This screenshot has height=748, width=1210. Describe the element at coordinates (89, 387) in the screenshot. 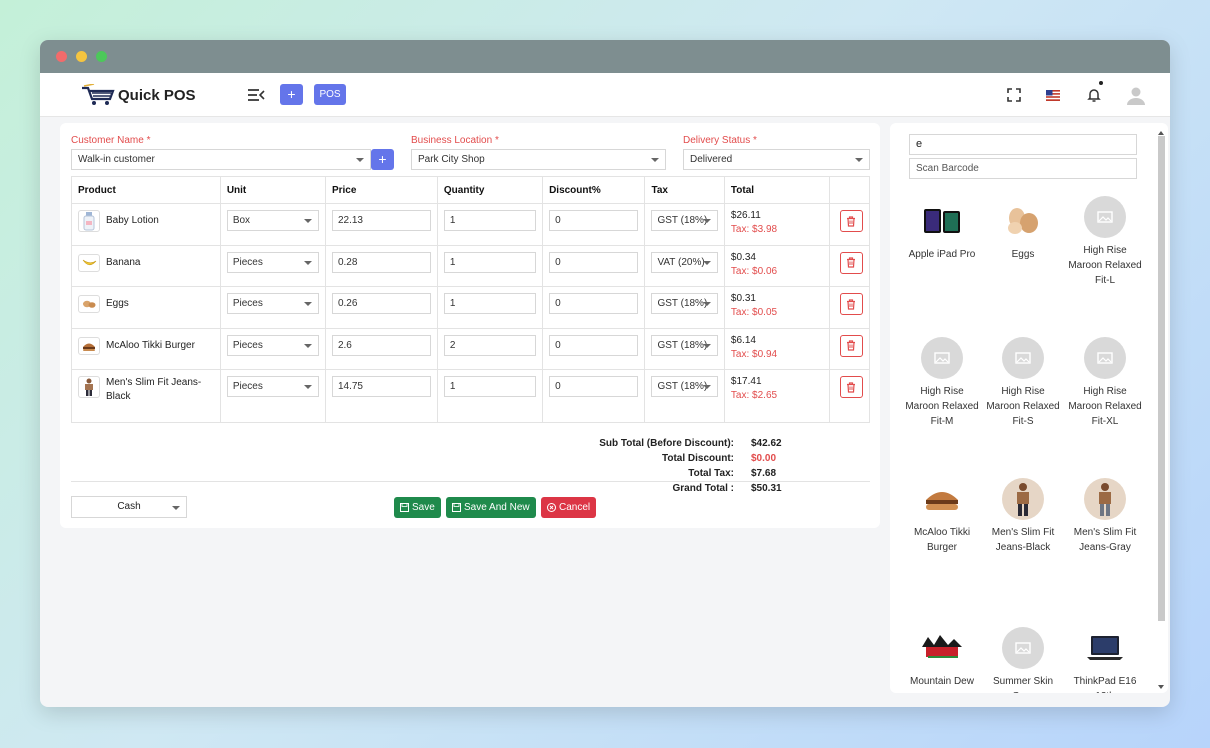

I see `jeans-thumbnail` at that location.